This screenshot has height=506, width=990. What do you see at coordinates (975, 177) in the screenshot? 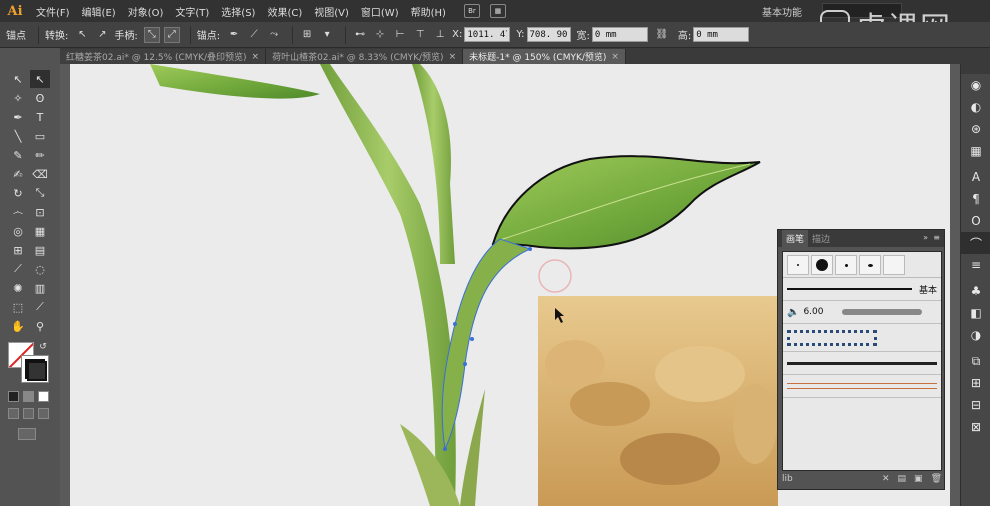
I see `character-icon: A` at bounding box center [975, 177].